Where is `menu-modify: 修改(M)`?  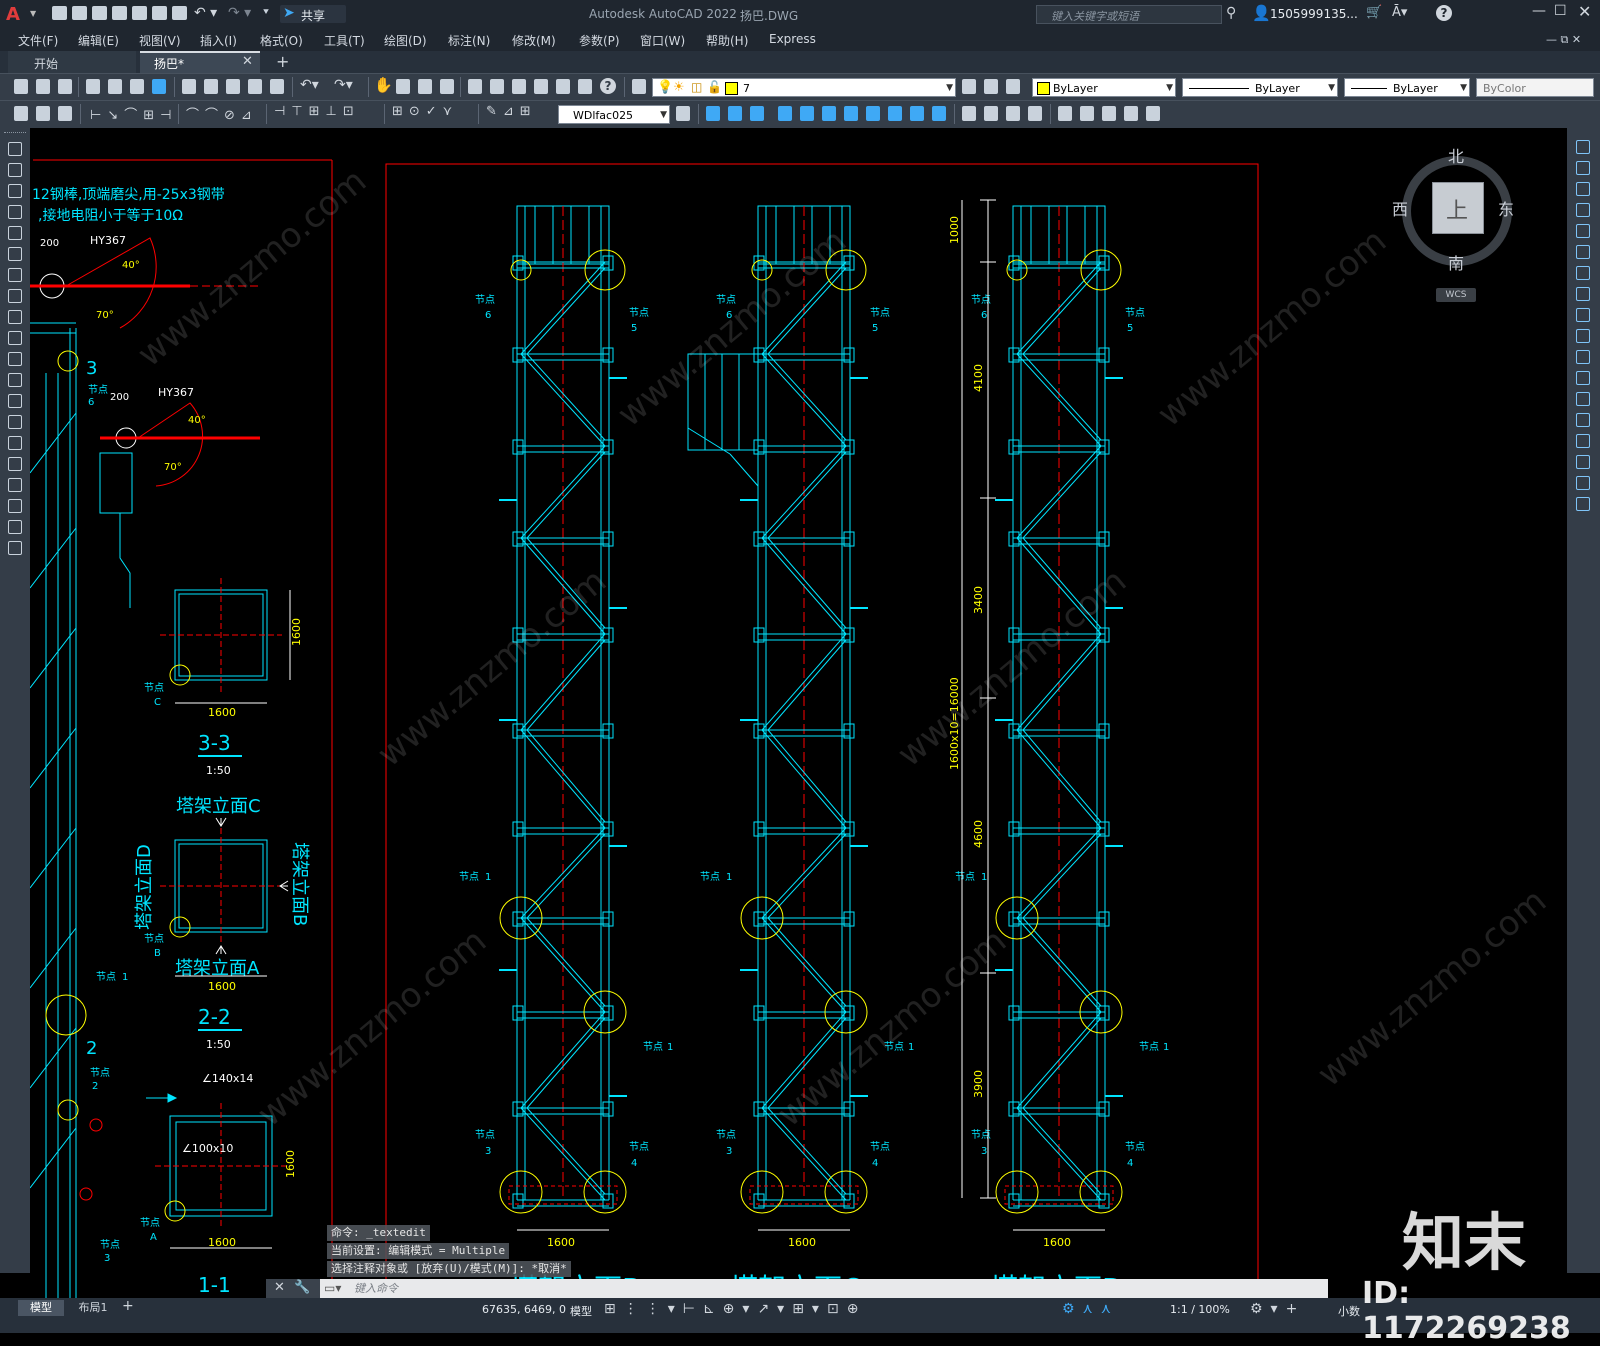 menu-modify: 修改(M) is located at coordinates (534, 40).